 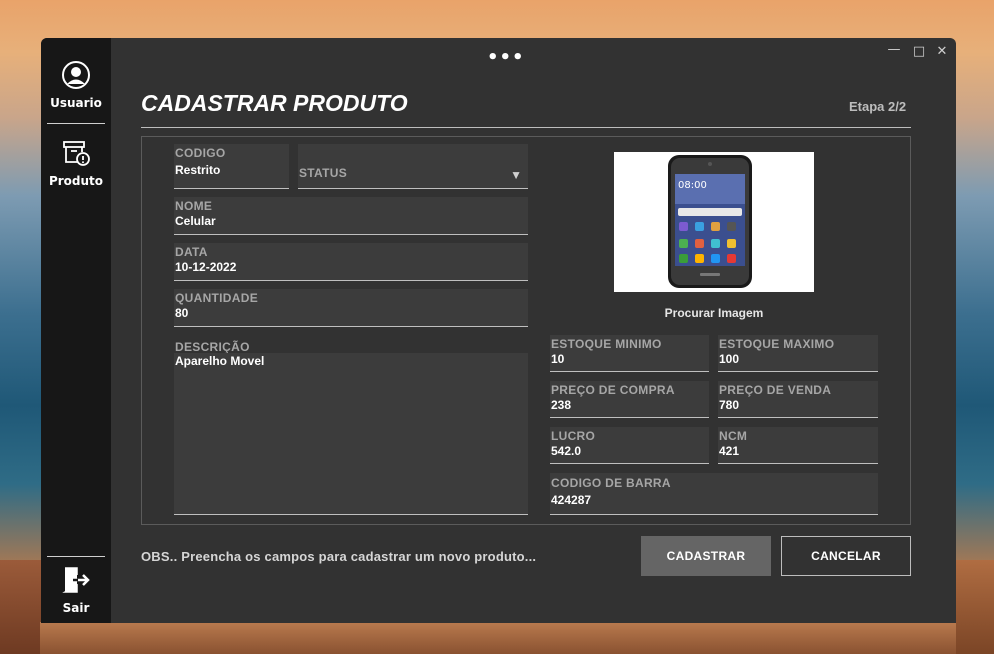 What do you see at coordinates (733, 436) in the screenshot?
I see `ncm-label: NCM` at bounding box center [733, 436].